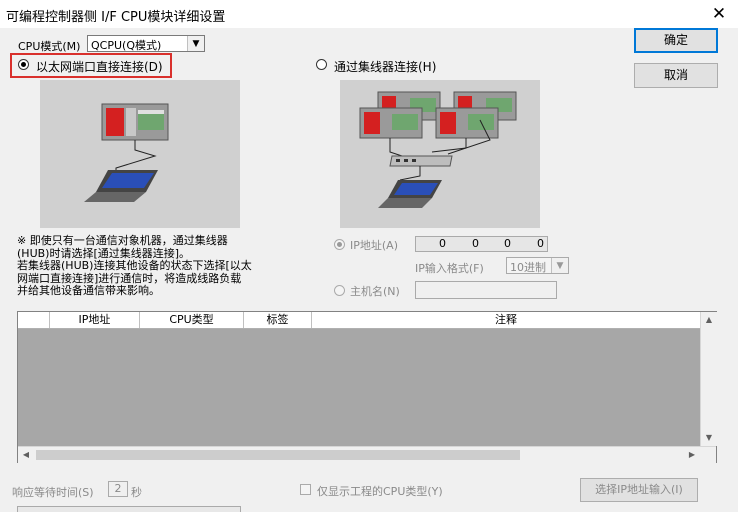  What do you see at coordinates (136, 492) in the screenshot?
I see `response-wait-unit: 秒` at bounding box center [136, 492].